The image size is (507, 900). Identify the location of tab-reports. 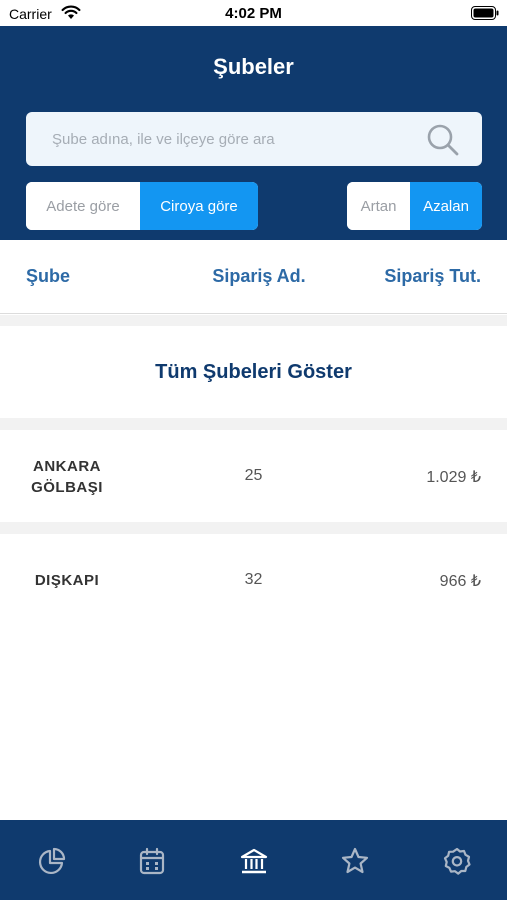
(52, 861).